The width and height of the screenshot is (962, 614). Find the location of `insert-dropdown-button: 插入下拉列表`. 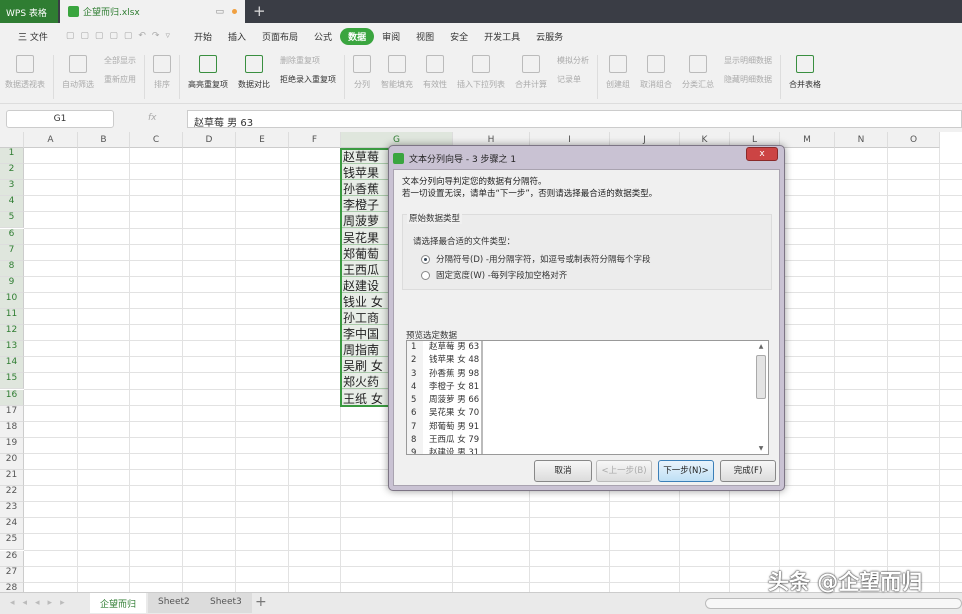

insert-dropdown-button: 插入下拉列表 is located at coordinates (481, 72).